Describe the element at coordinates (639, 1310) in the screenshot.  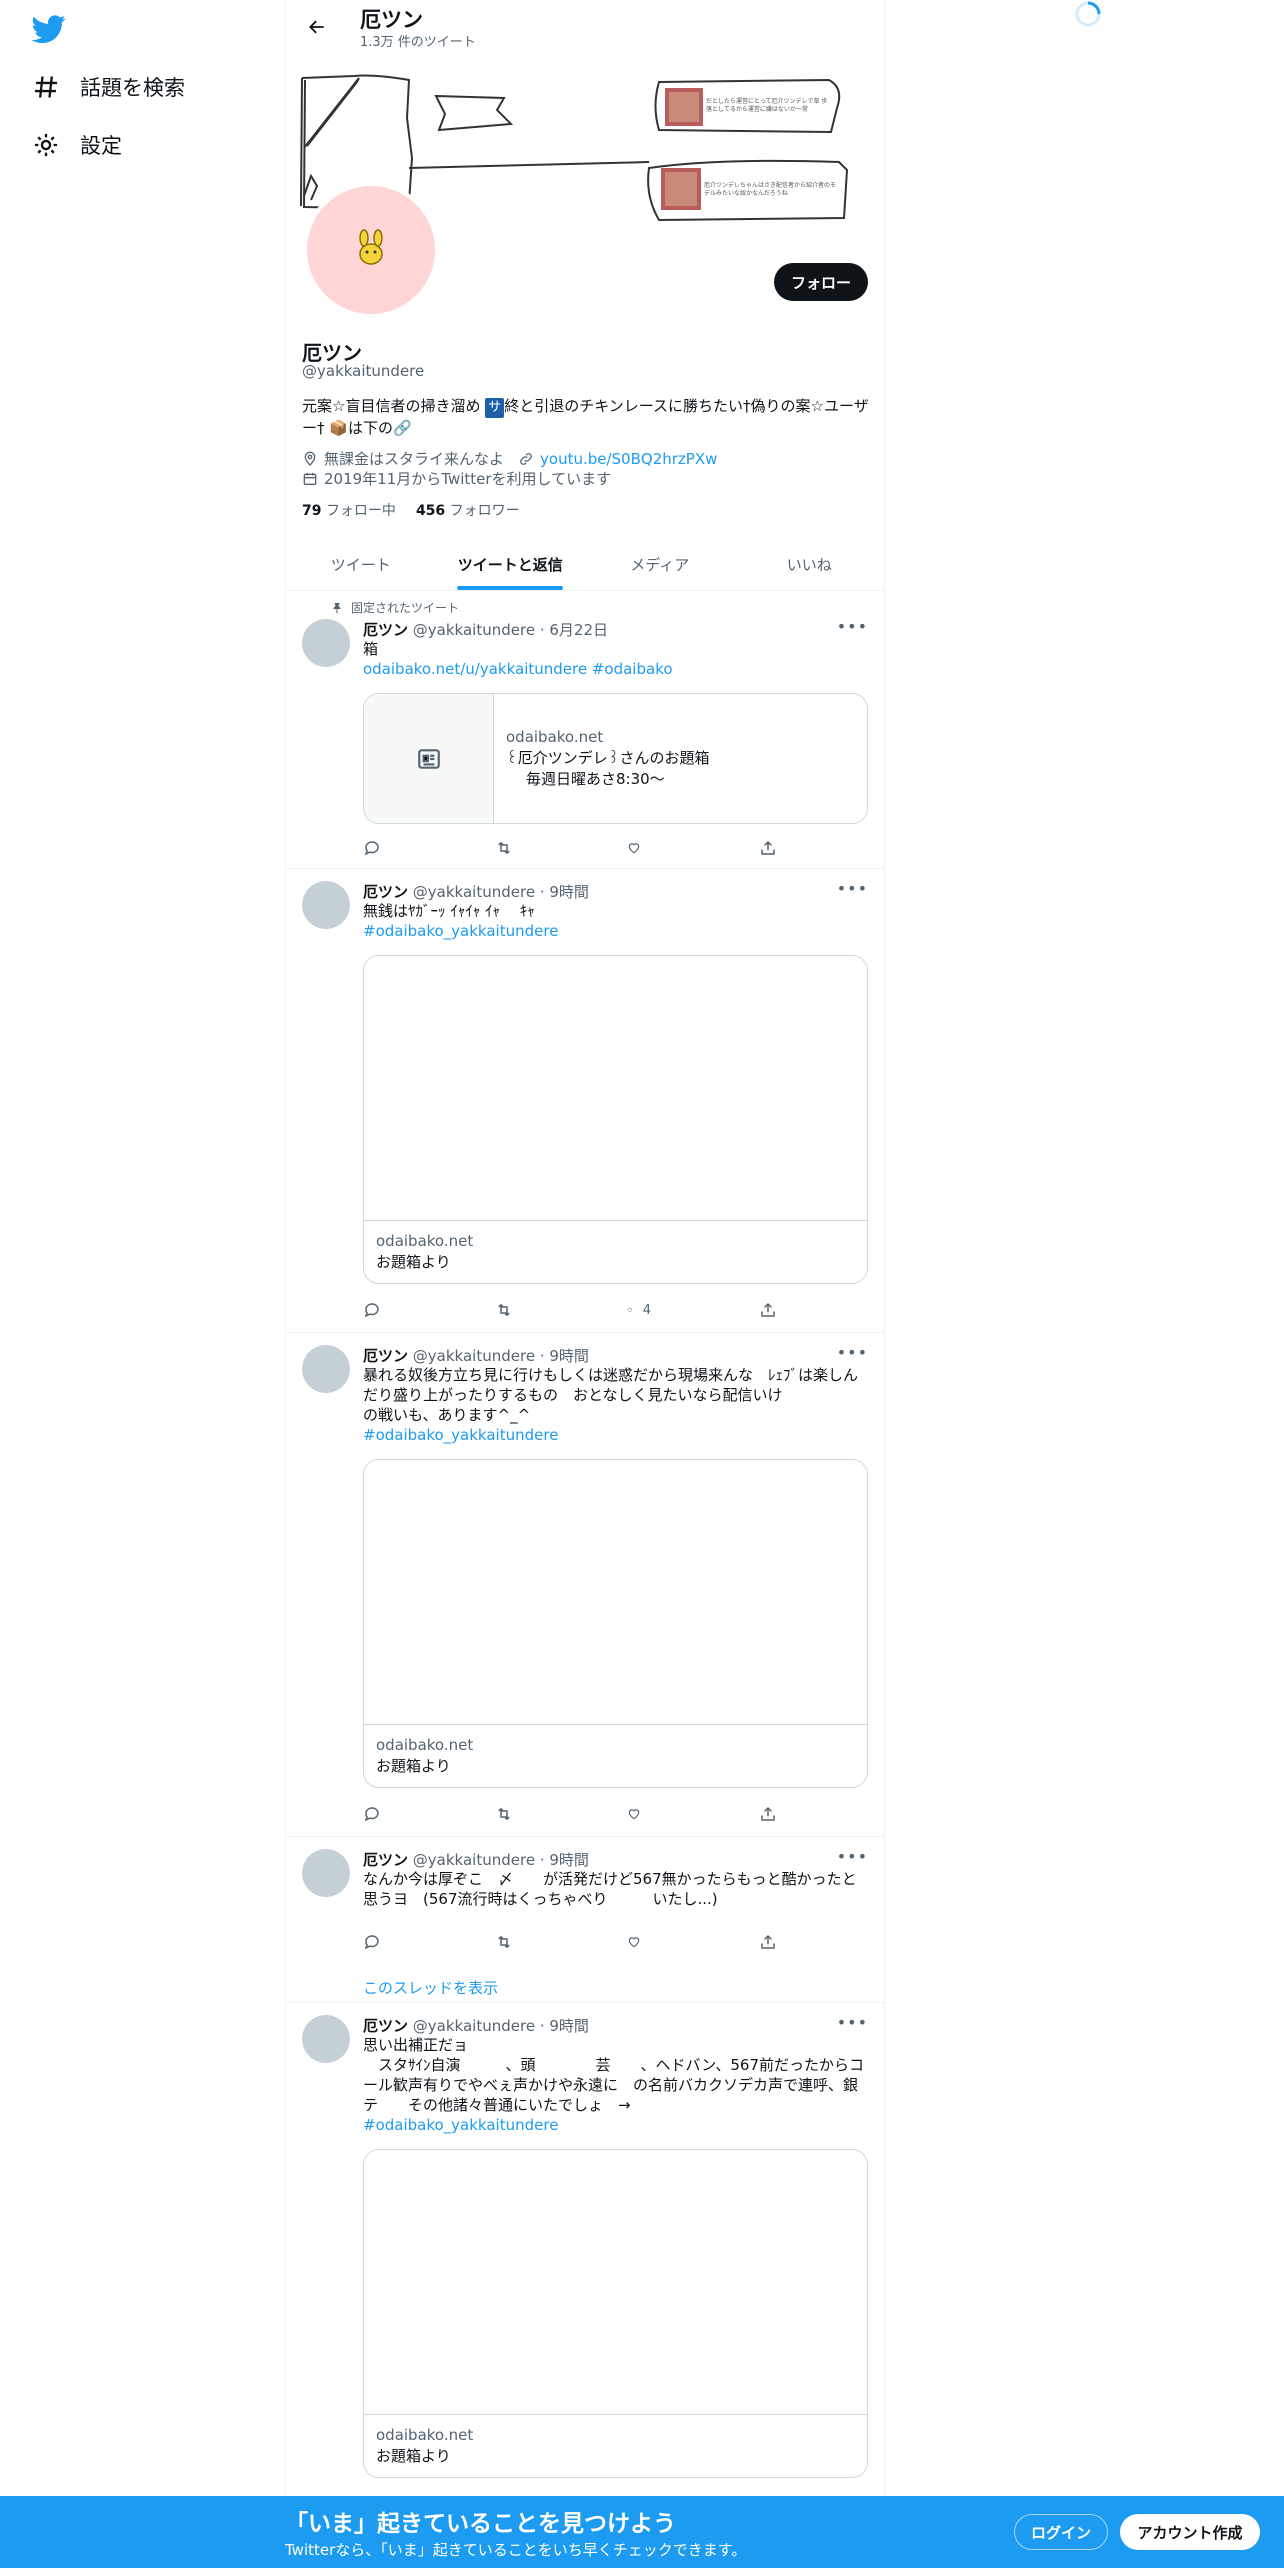
I see `like-button: 4` at that location.